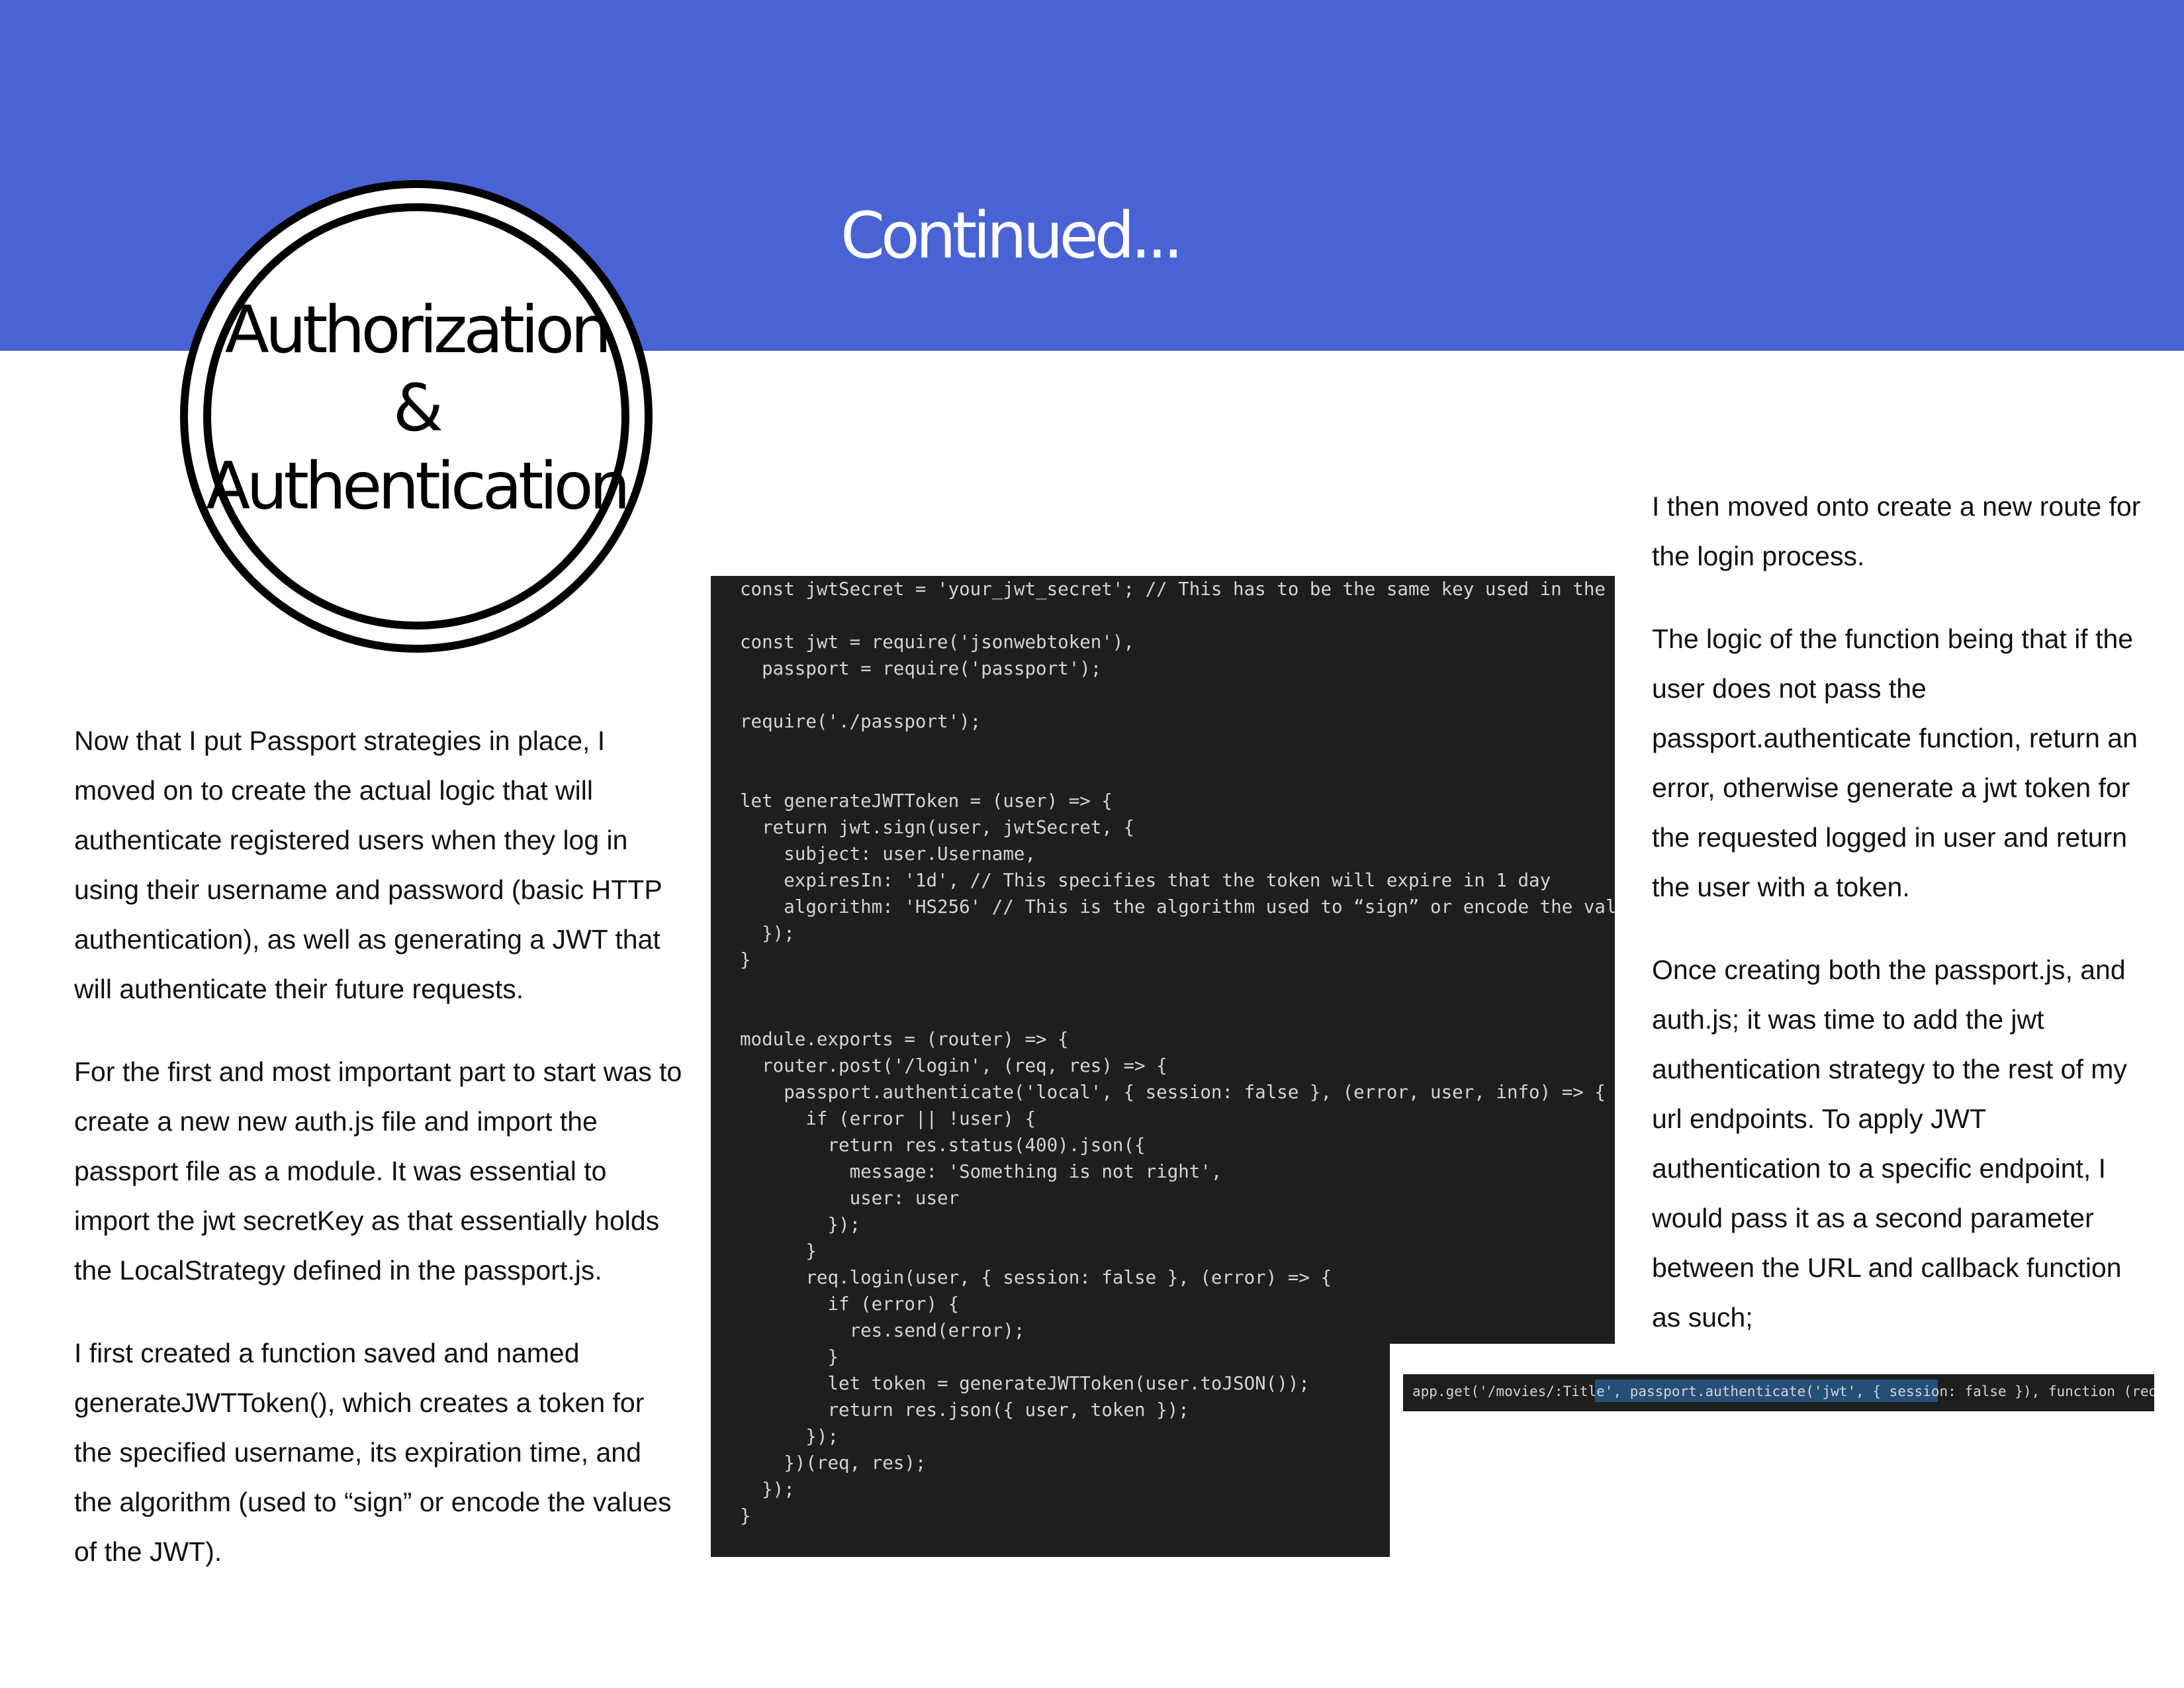 The width and height of the screenshot is (2184, 1688). I want to click on page-title-line: &, so click(417, 408).